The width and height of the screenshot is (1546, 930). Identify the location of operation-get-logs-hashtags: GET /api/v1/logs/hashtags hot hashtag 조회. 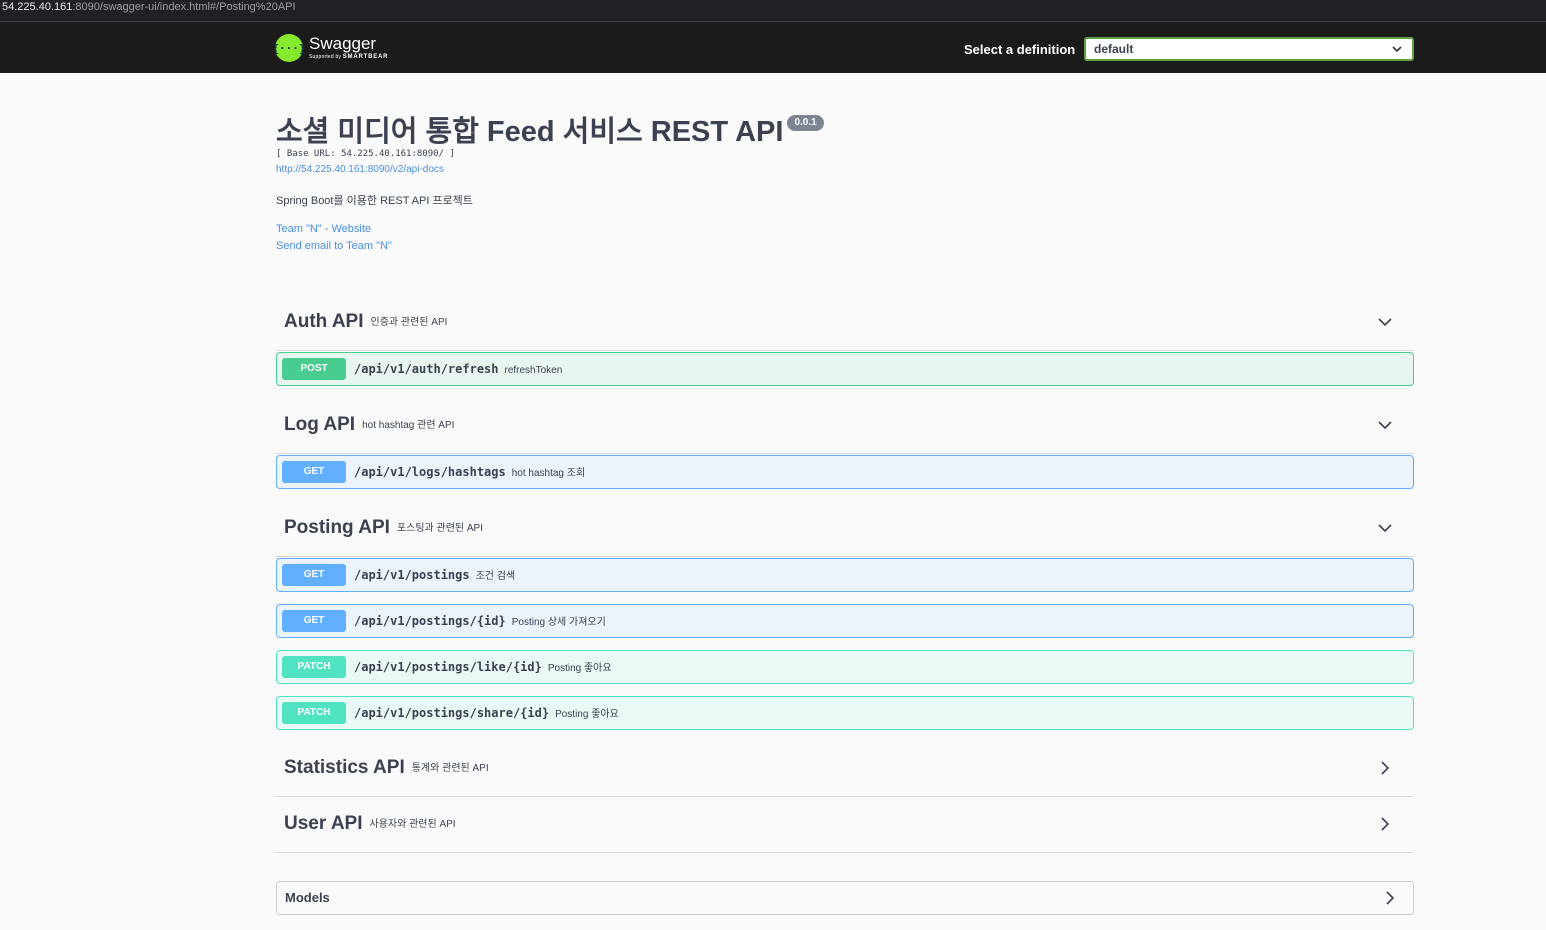
(845, 472).